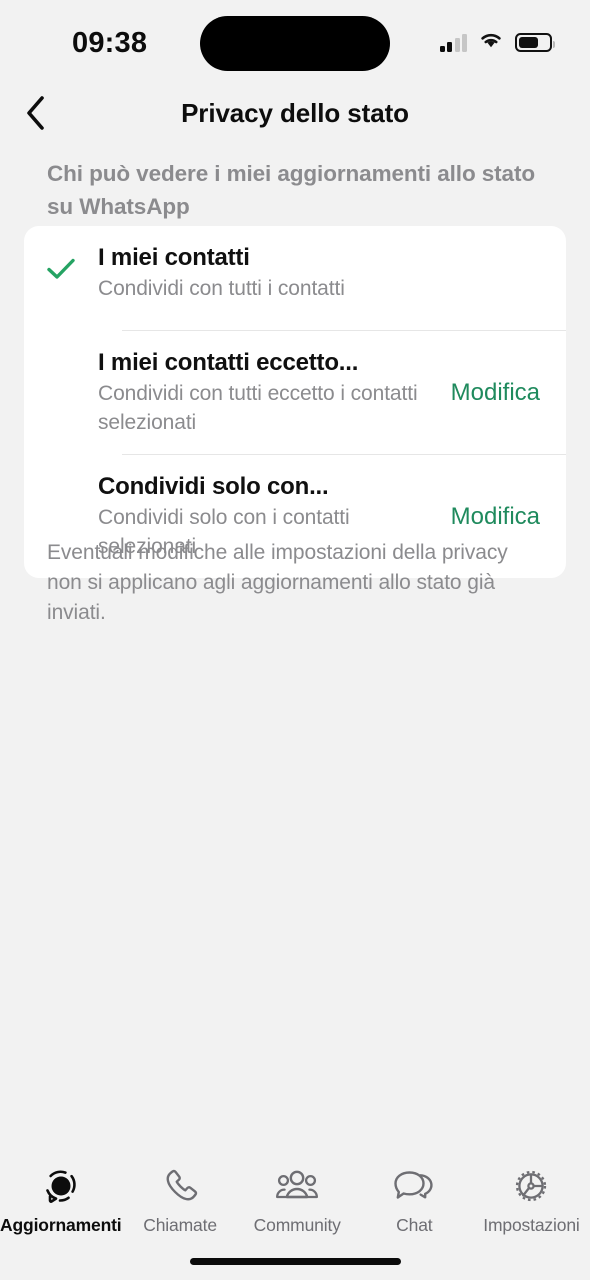 This screenshot has width=590, height=1280. What do you see at coordinates (221, 288) in the screenshot?
I see `option-subtitle: Condividi con tutti i contatti` at bounding box center [221, 288].